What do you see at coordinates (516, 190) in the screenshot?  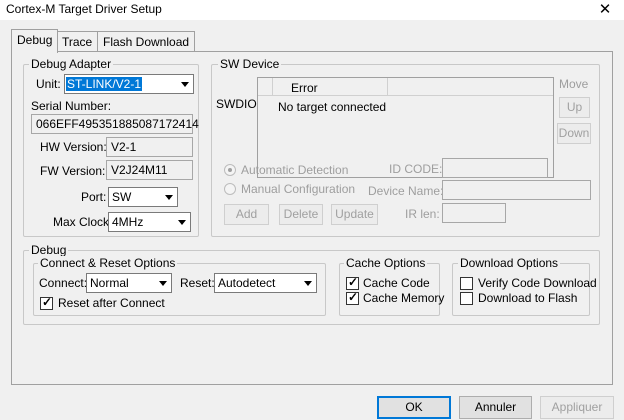 I see `device-name-field` at bounding box center [516, 190].